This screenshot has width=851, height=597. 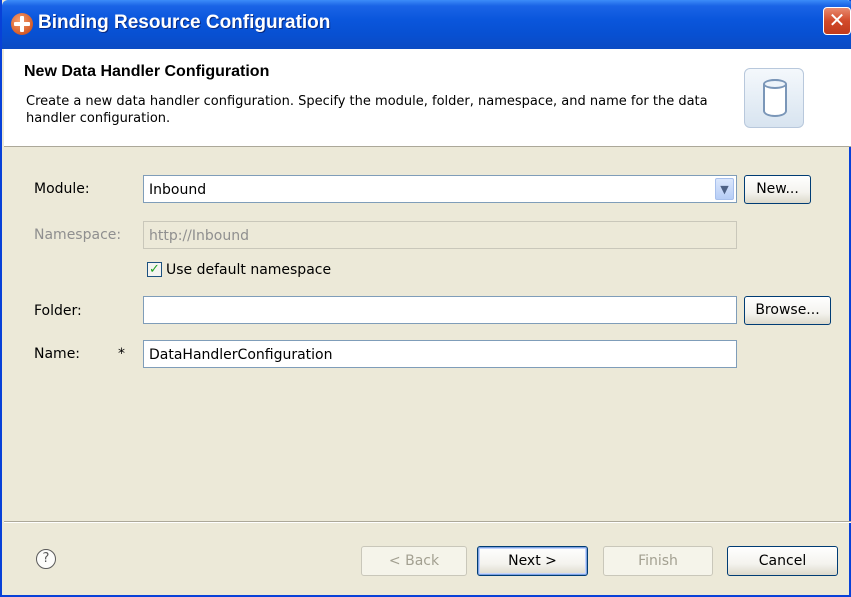 I want to click on name-label: Name:, so click(x=57, y=354).